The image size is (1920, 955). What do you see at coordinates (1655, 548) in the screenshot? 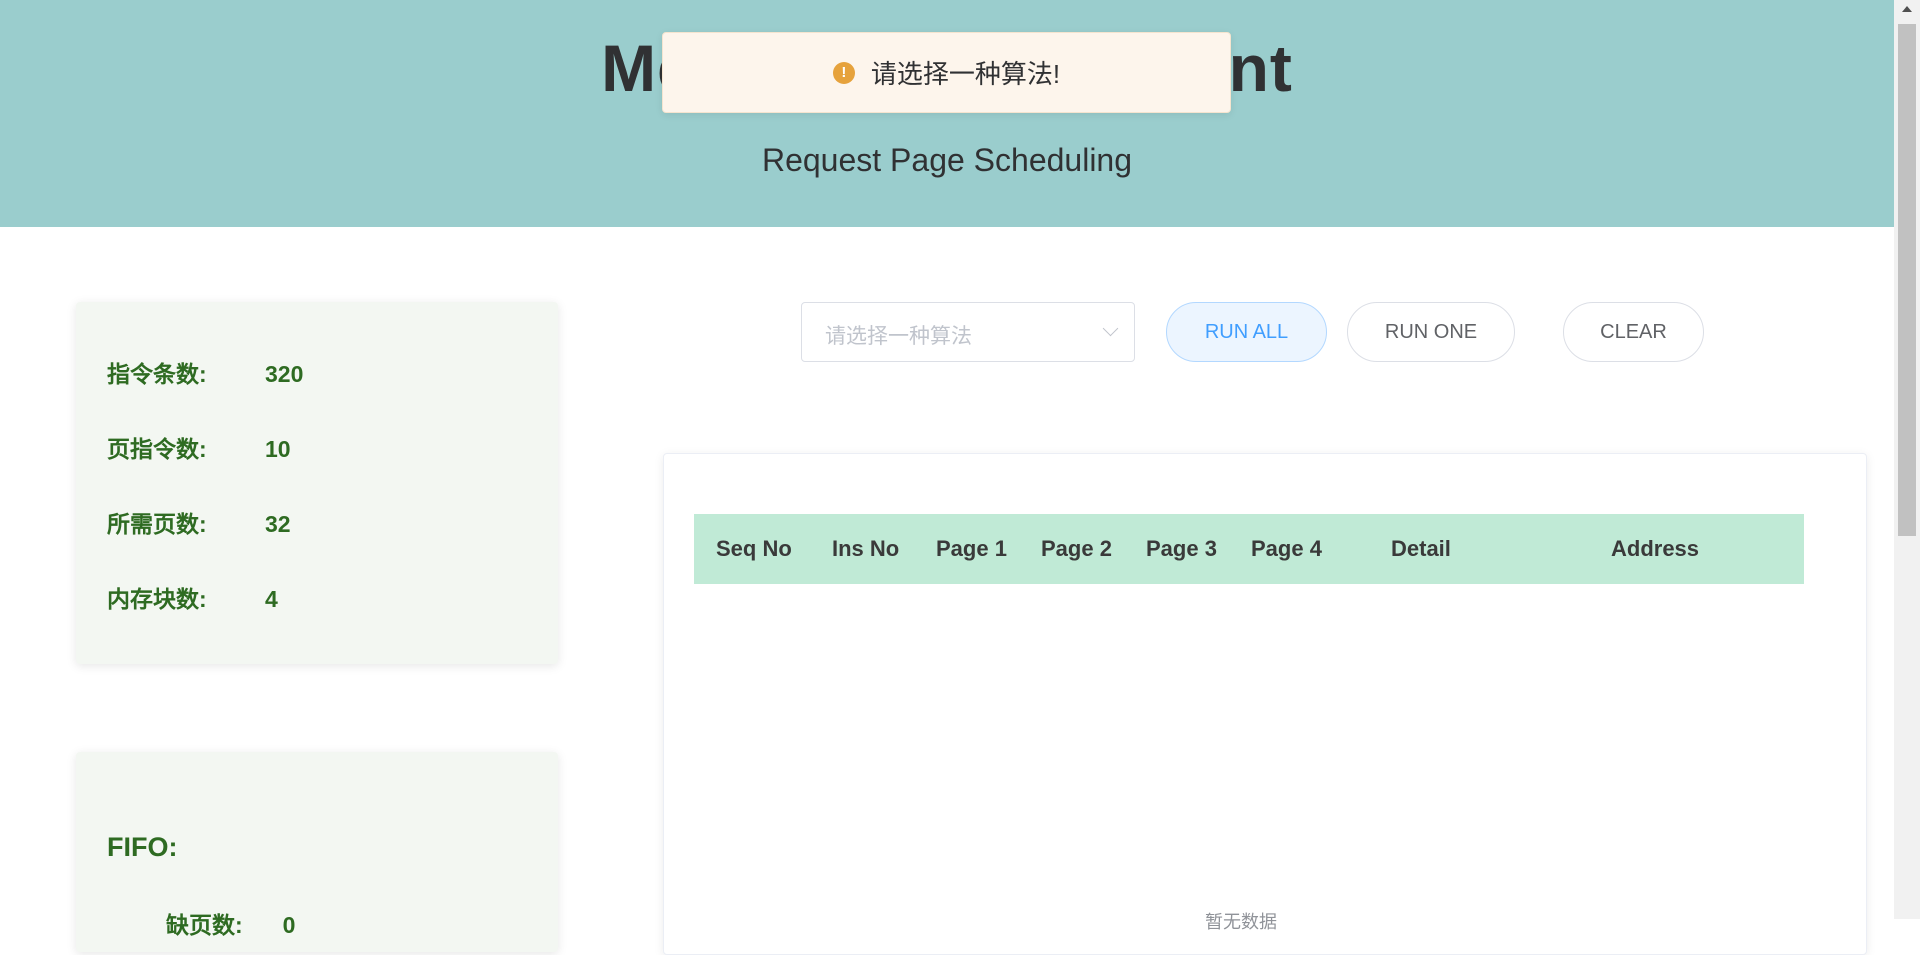
I see `column-header-address: Address` at bounding box center [1655, 548].